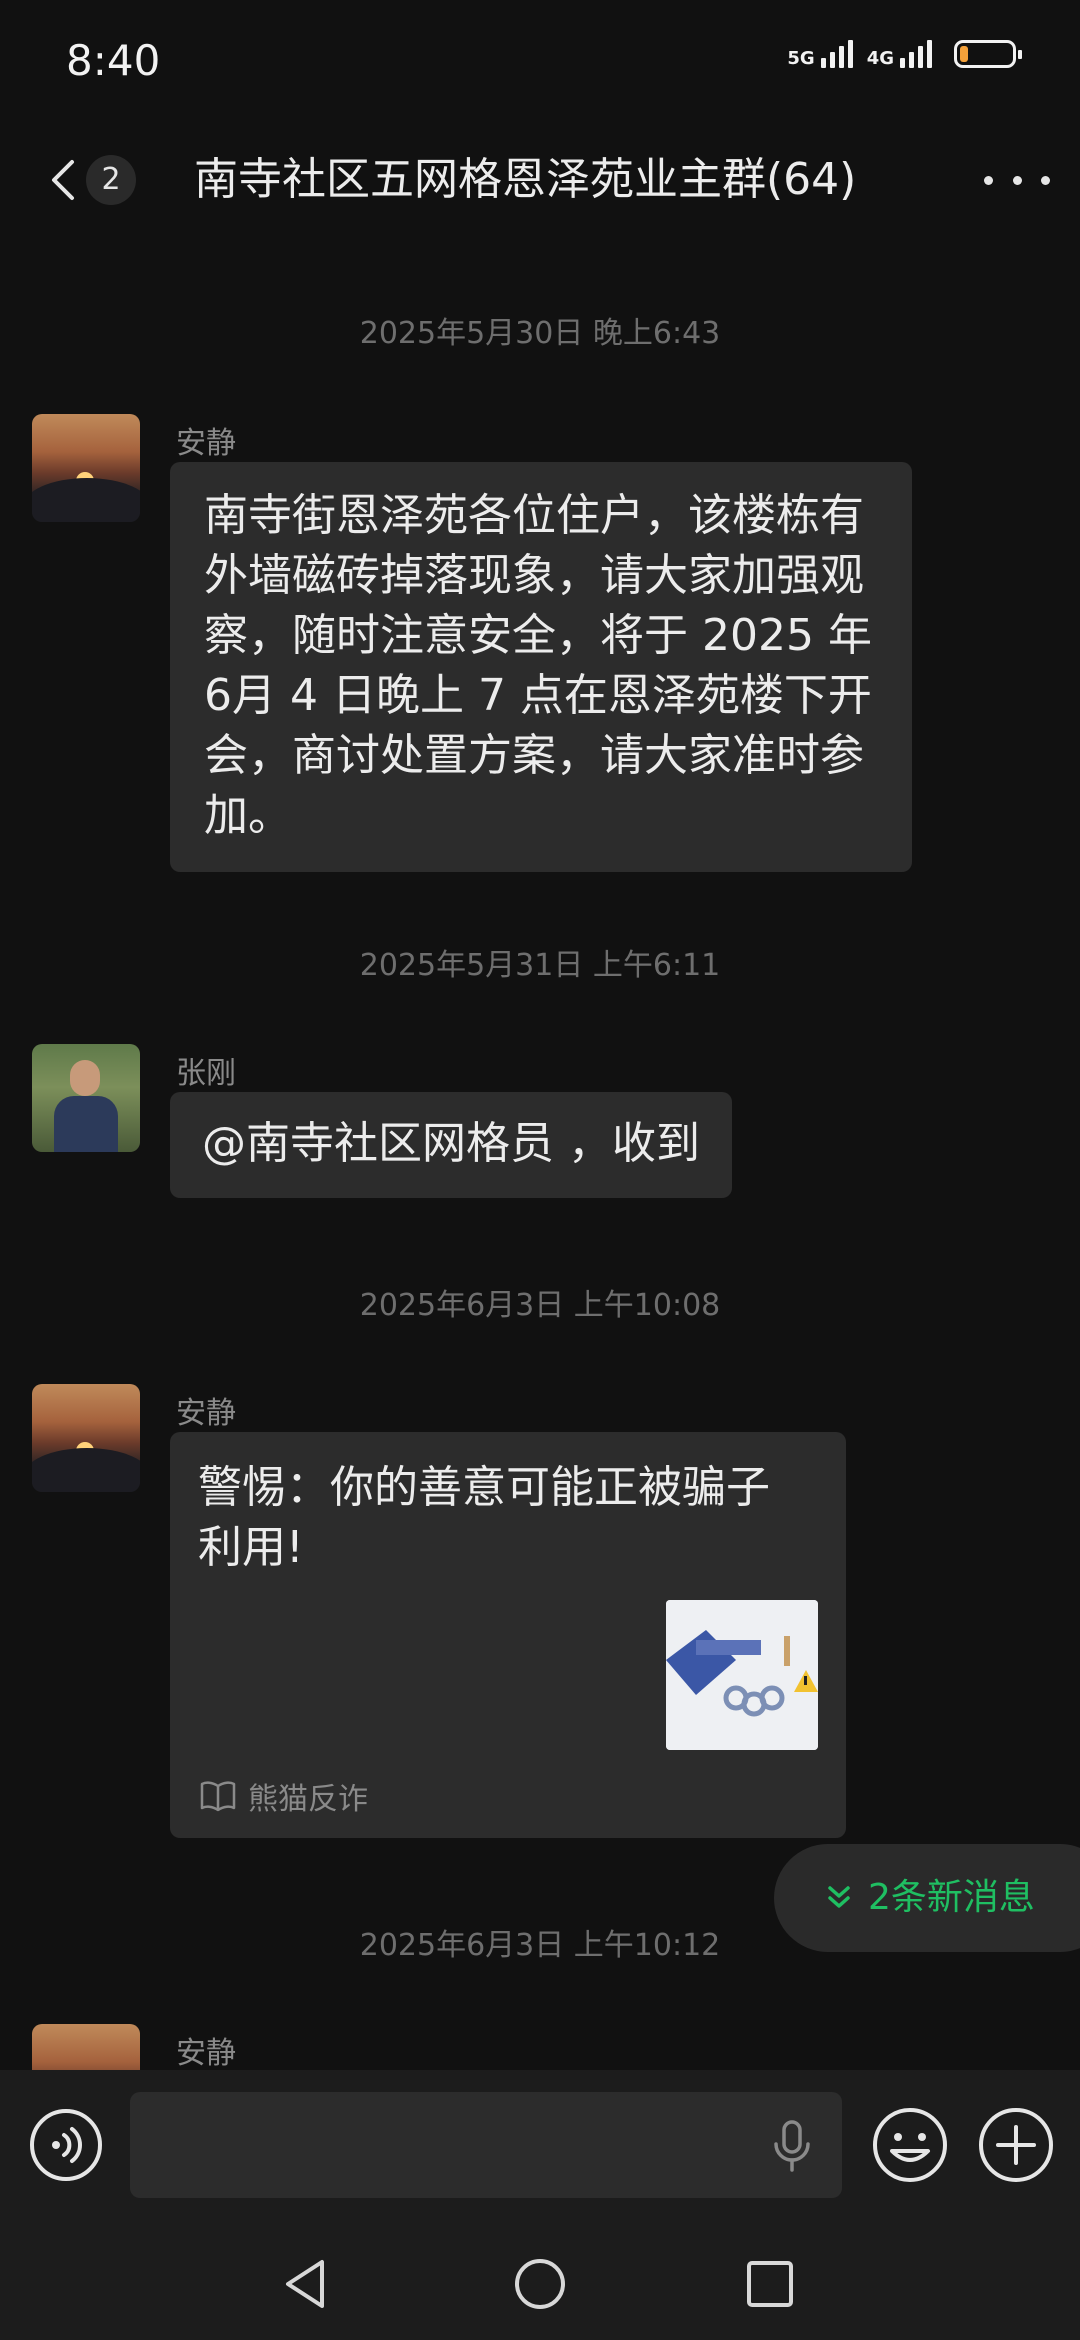 This screenshot has width=1080, height=2340. Describe the element at coordinates (540, 1305) in the screenshot. I see `message-timestamp: 2025年6月3日 上午10:08` at that location.